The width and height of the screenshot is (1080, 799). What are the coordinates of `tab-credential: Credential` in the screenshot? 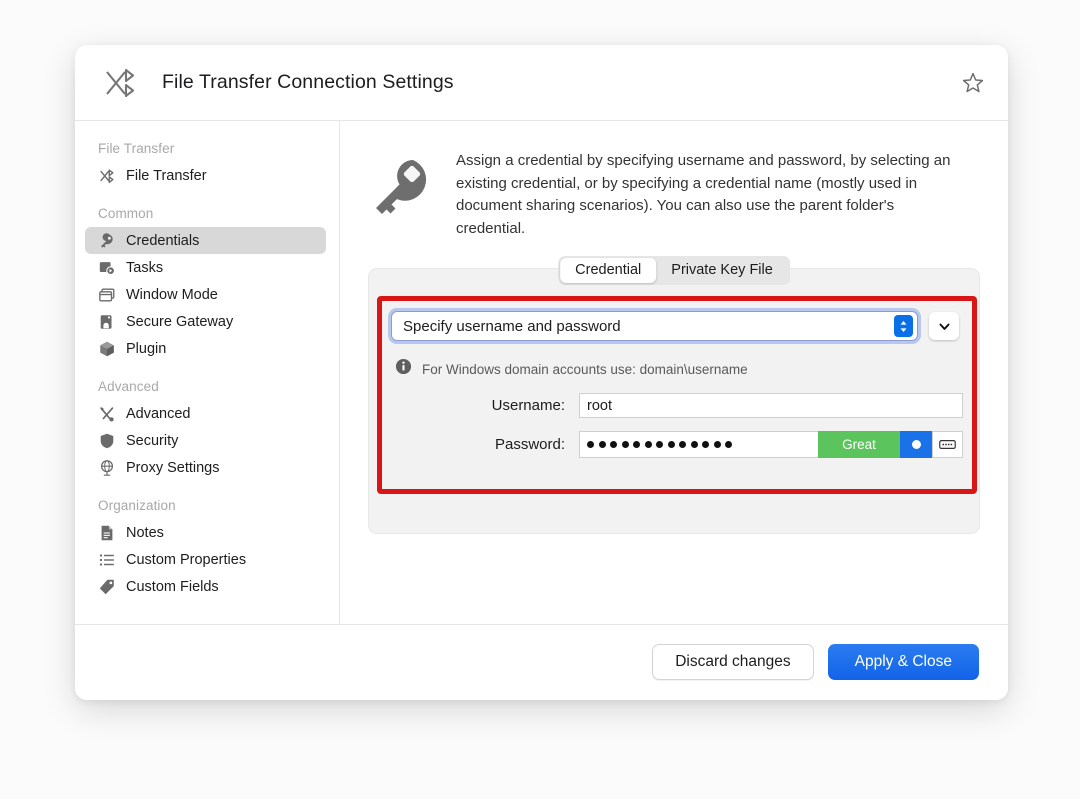 It's located at (608, 270).